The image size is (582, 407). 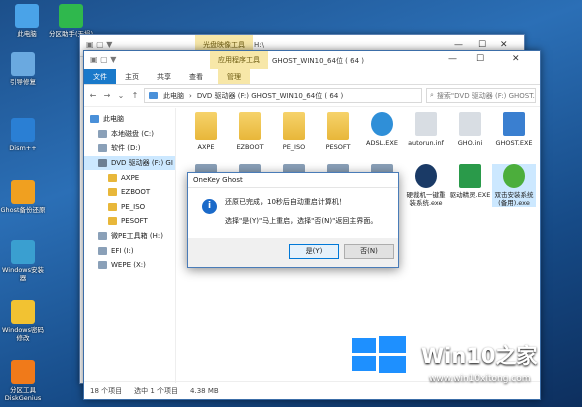 I want to click on recent-chevron-icon: ⌄, so click(x=121, y=95).